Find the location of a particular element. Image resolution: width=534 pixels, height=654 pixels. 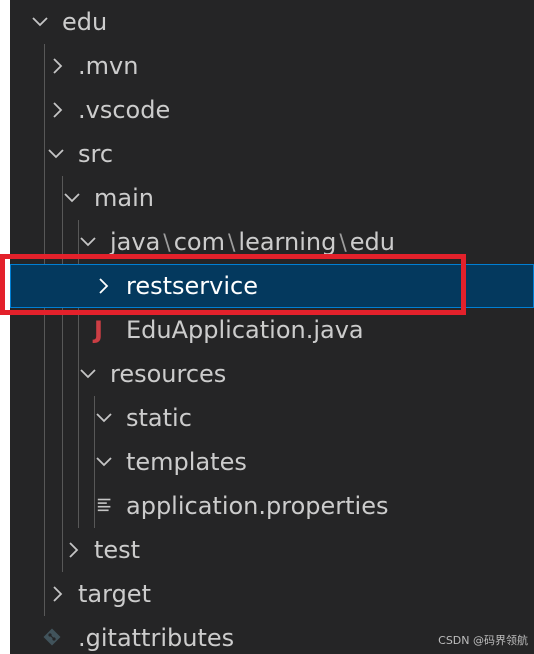

lines-file-icon is located at coordinates (107, 506).